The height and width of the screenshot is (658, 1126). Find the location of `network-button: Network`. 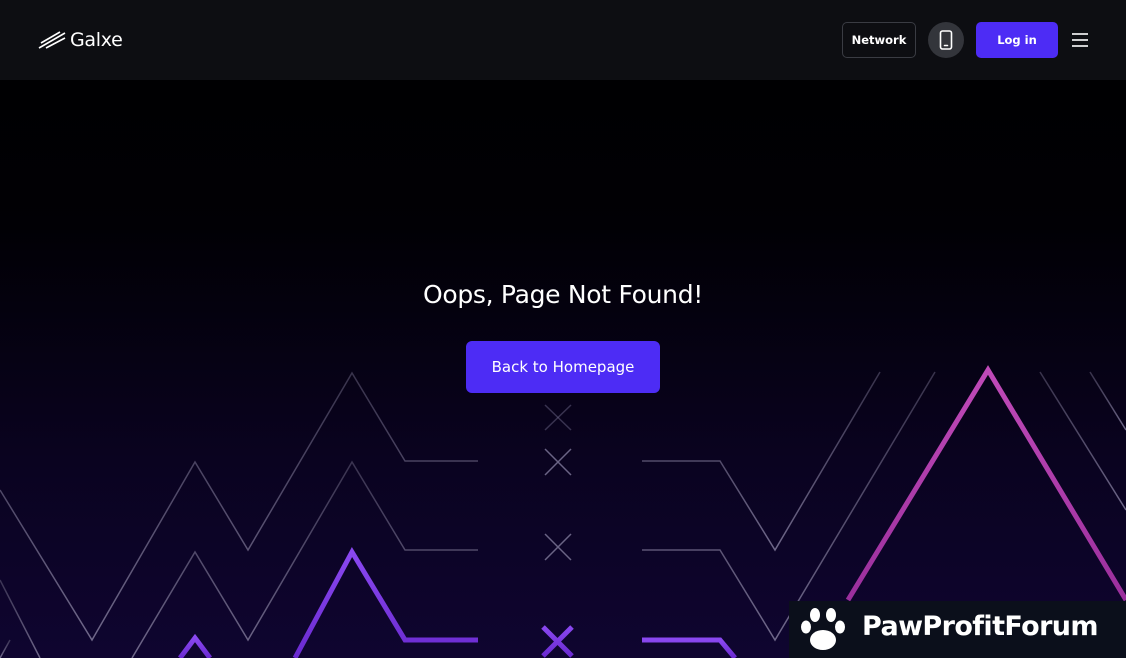

network-button: Network is located at coordinates (879, 40).